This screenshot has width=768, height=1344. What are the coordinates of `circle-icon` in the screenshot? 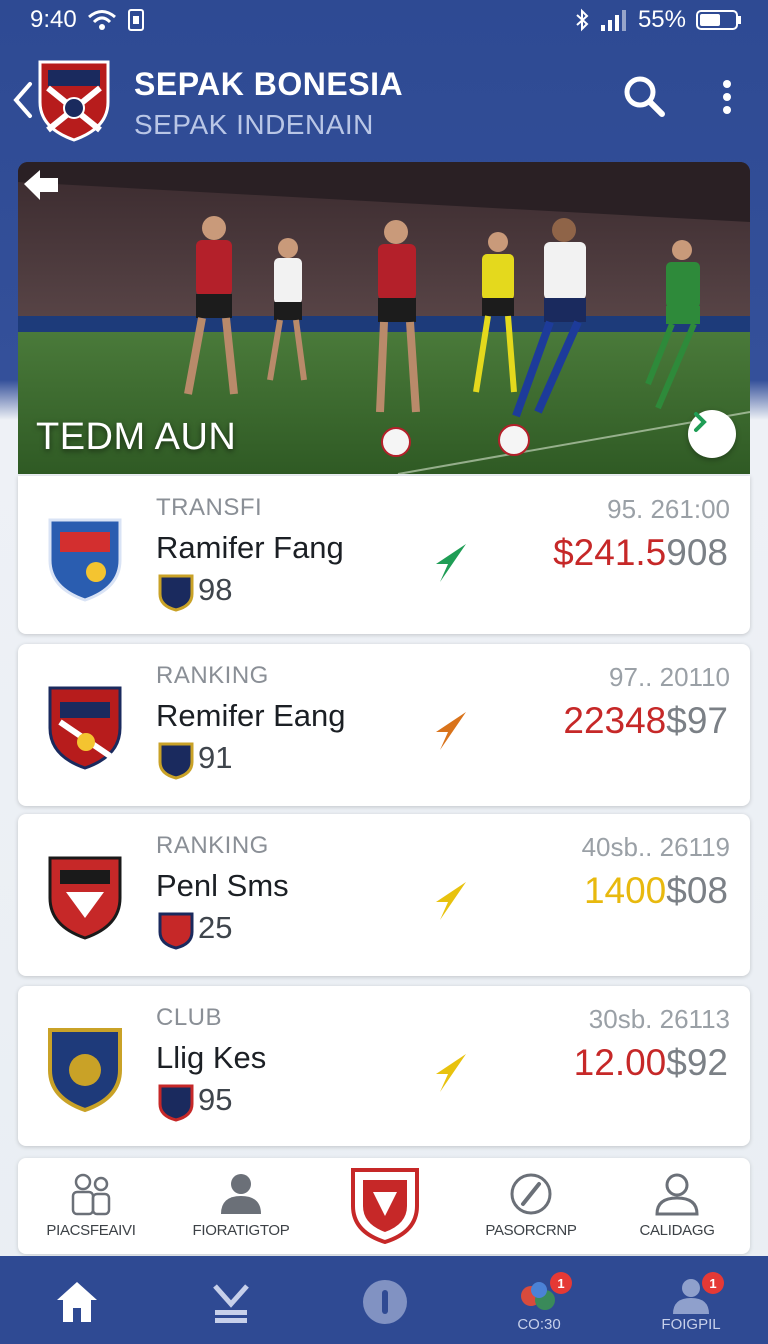 It's located at (385, 1302).